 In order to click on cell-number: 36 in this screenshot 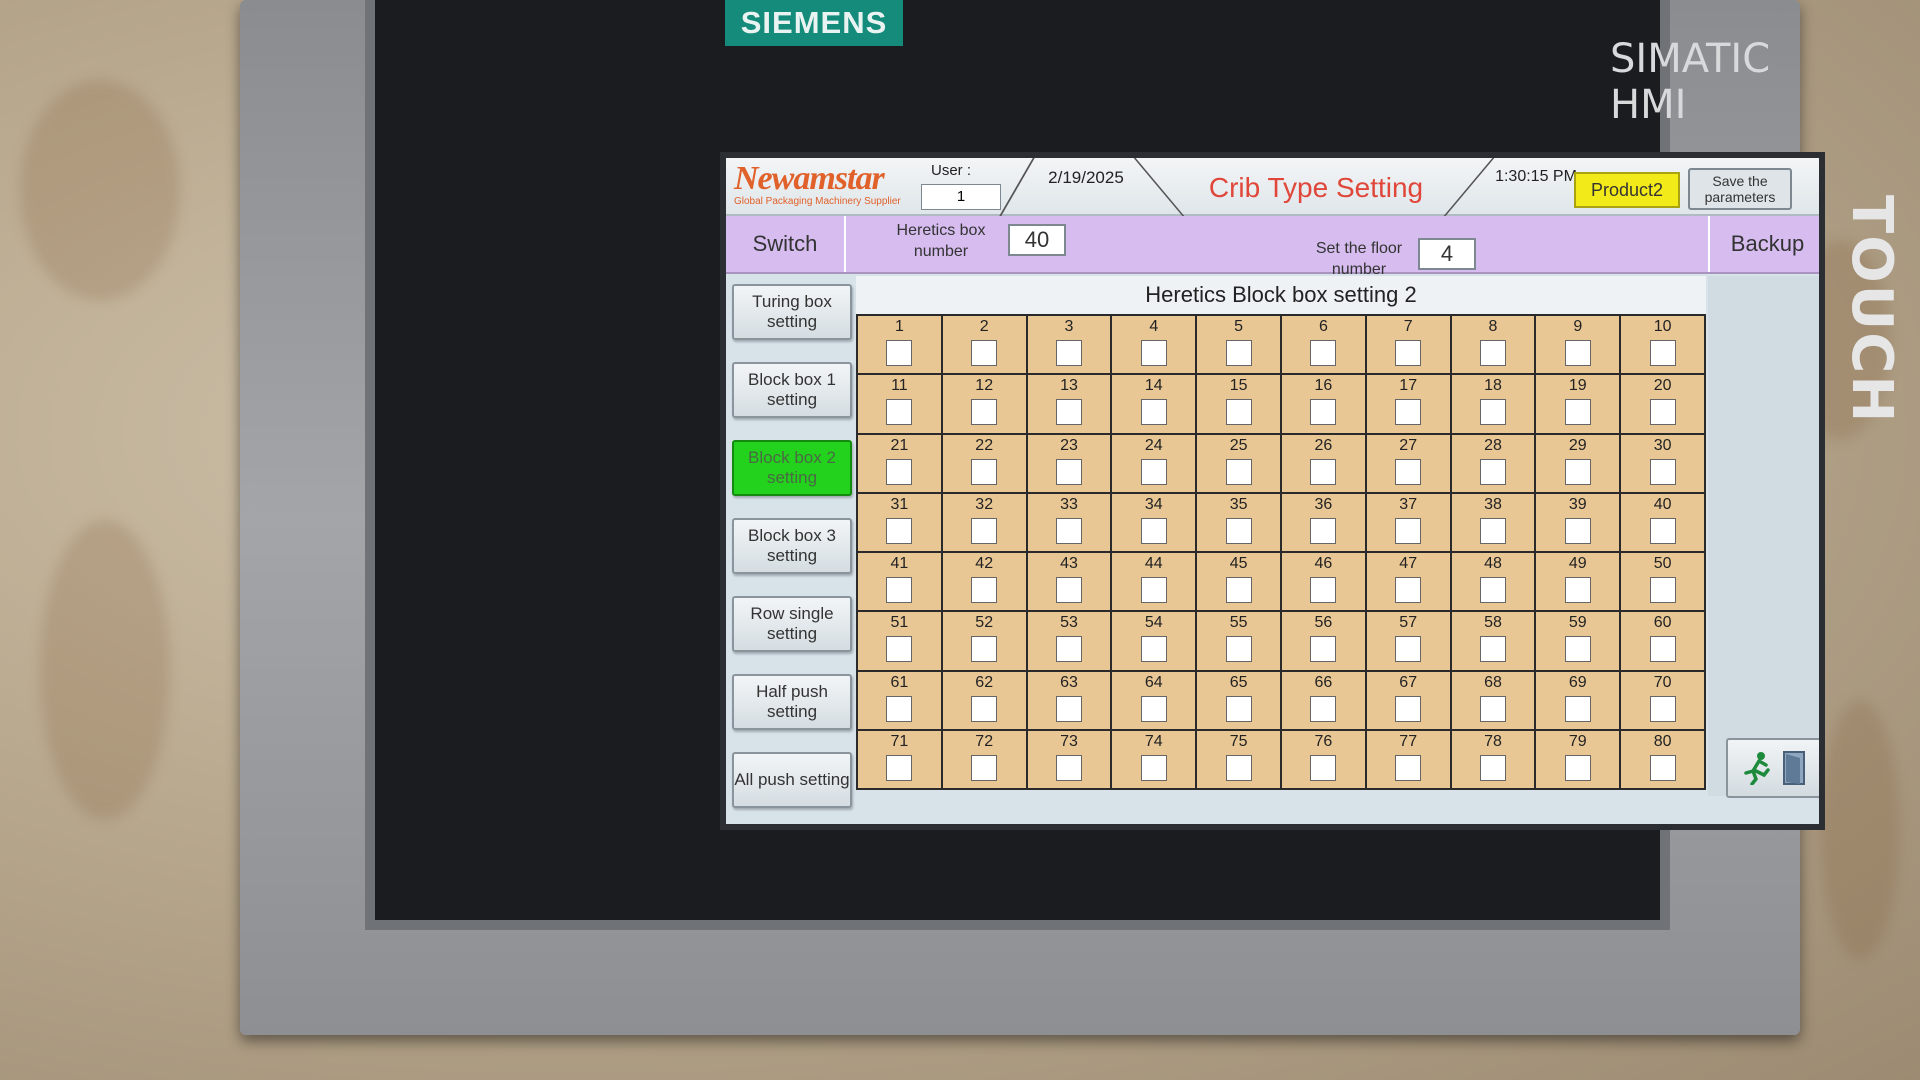, I will do `click(1323, 504)`.